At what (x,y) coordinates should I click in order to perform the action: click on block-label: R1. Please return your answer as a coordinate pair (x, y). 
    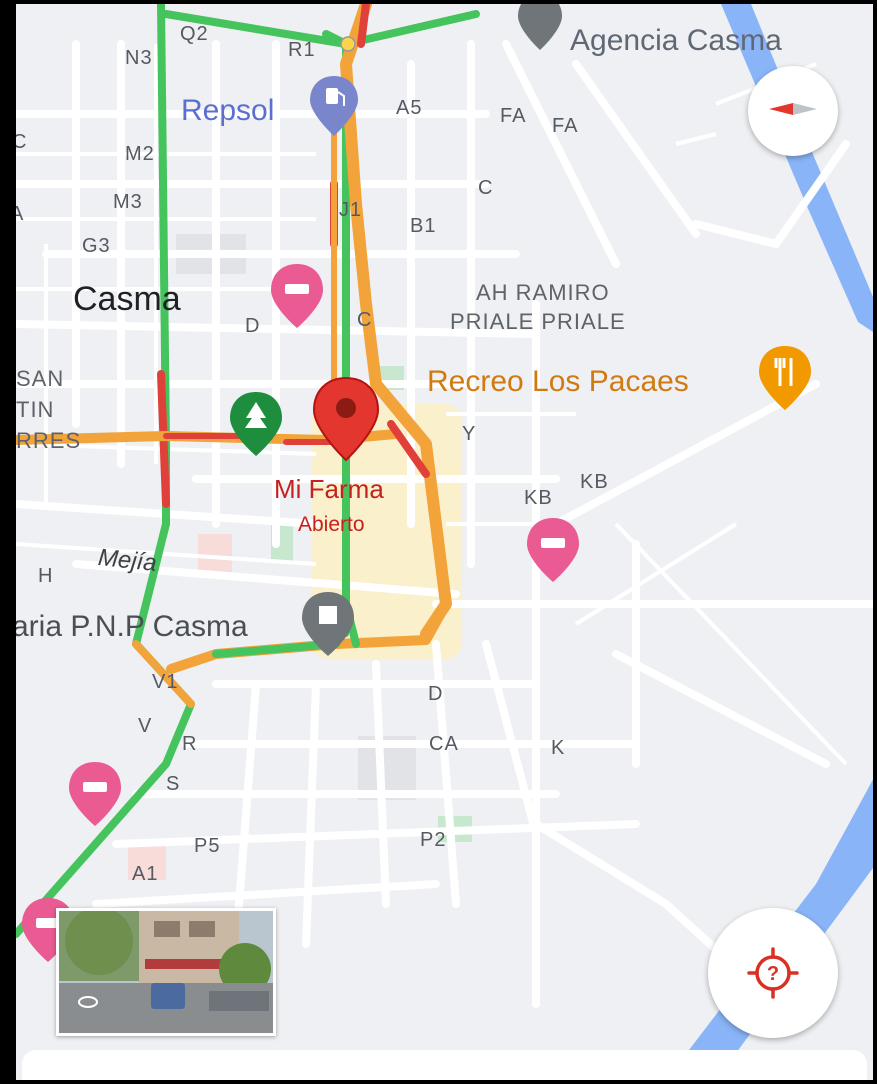
    Looking at the image, I should click on (302, 50).